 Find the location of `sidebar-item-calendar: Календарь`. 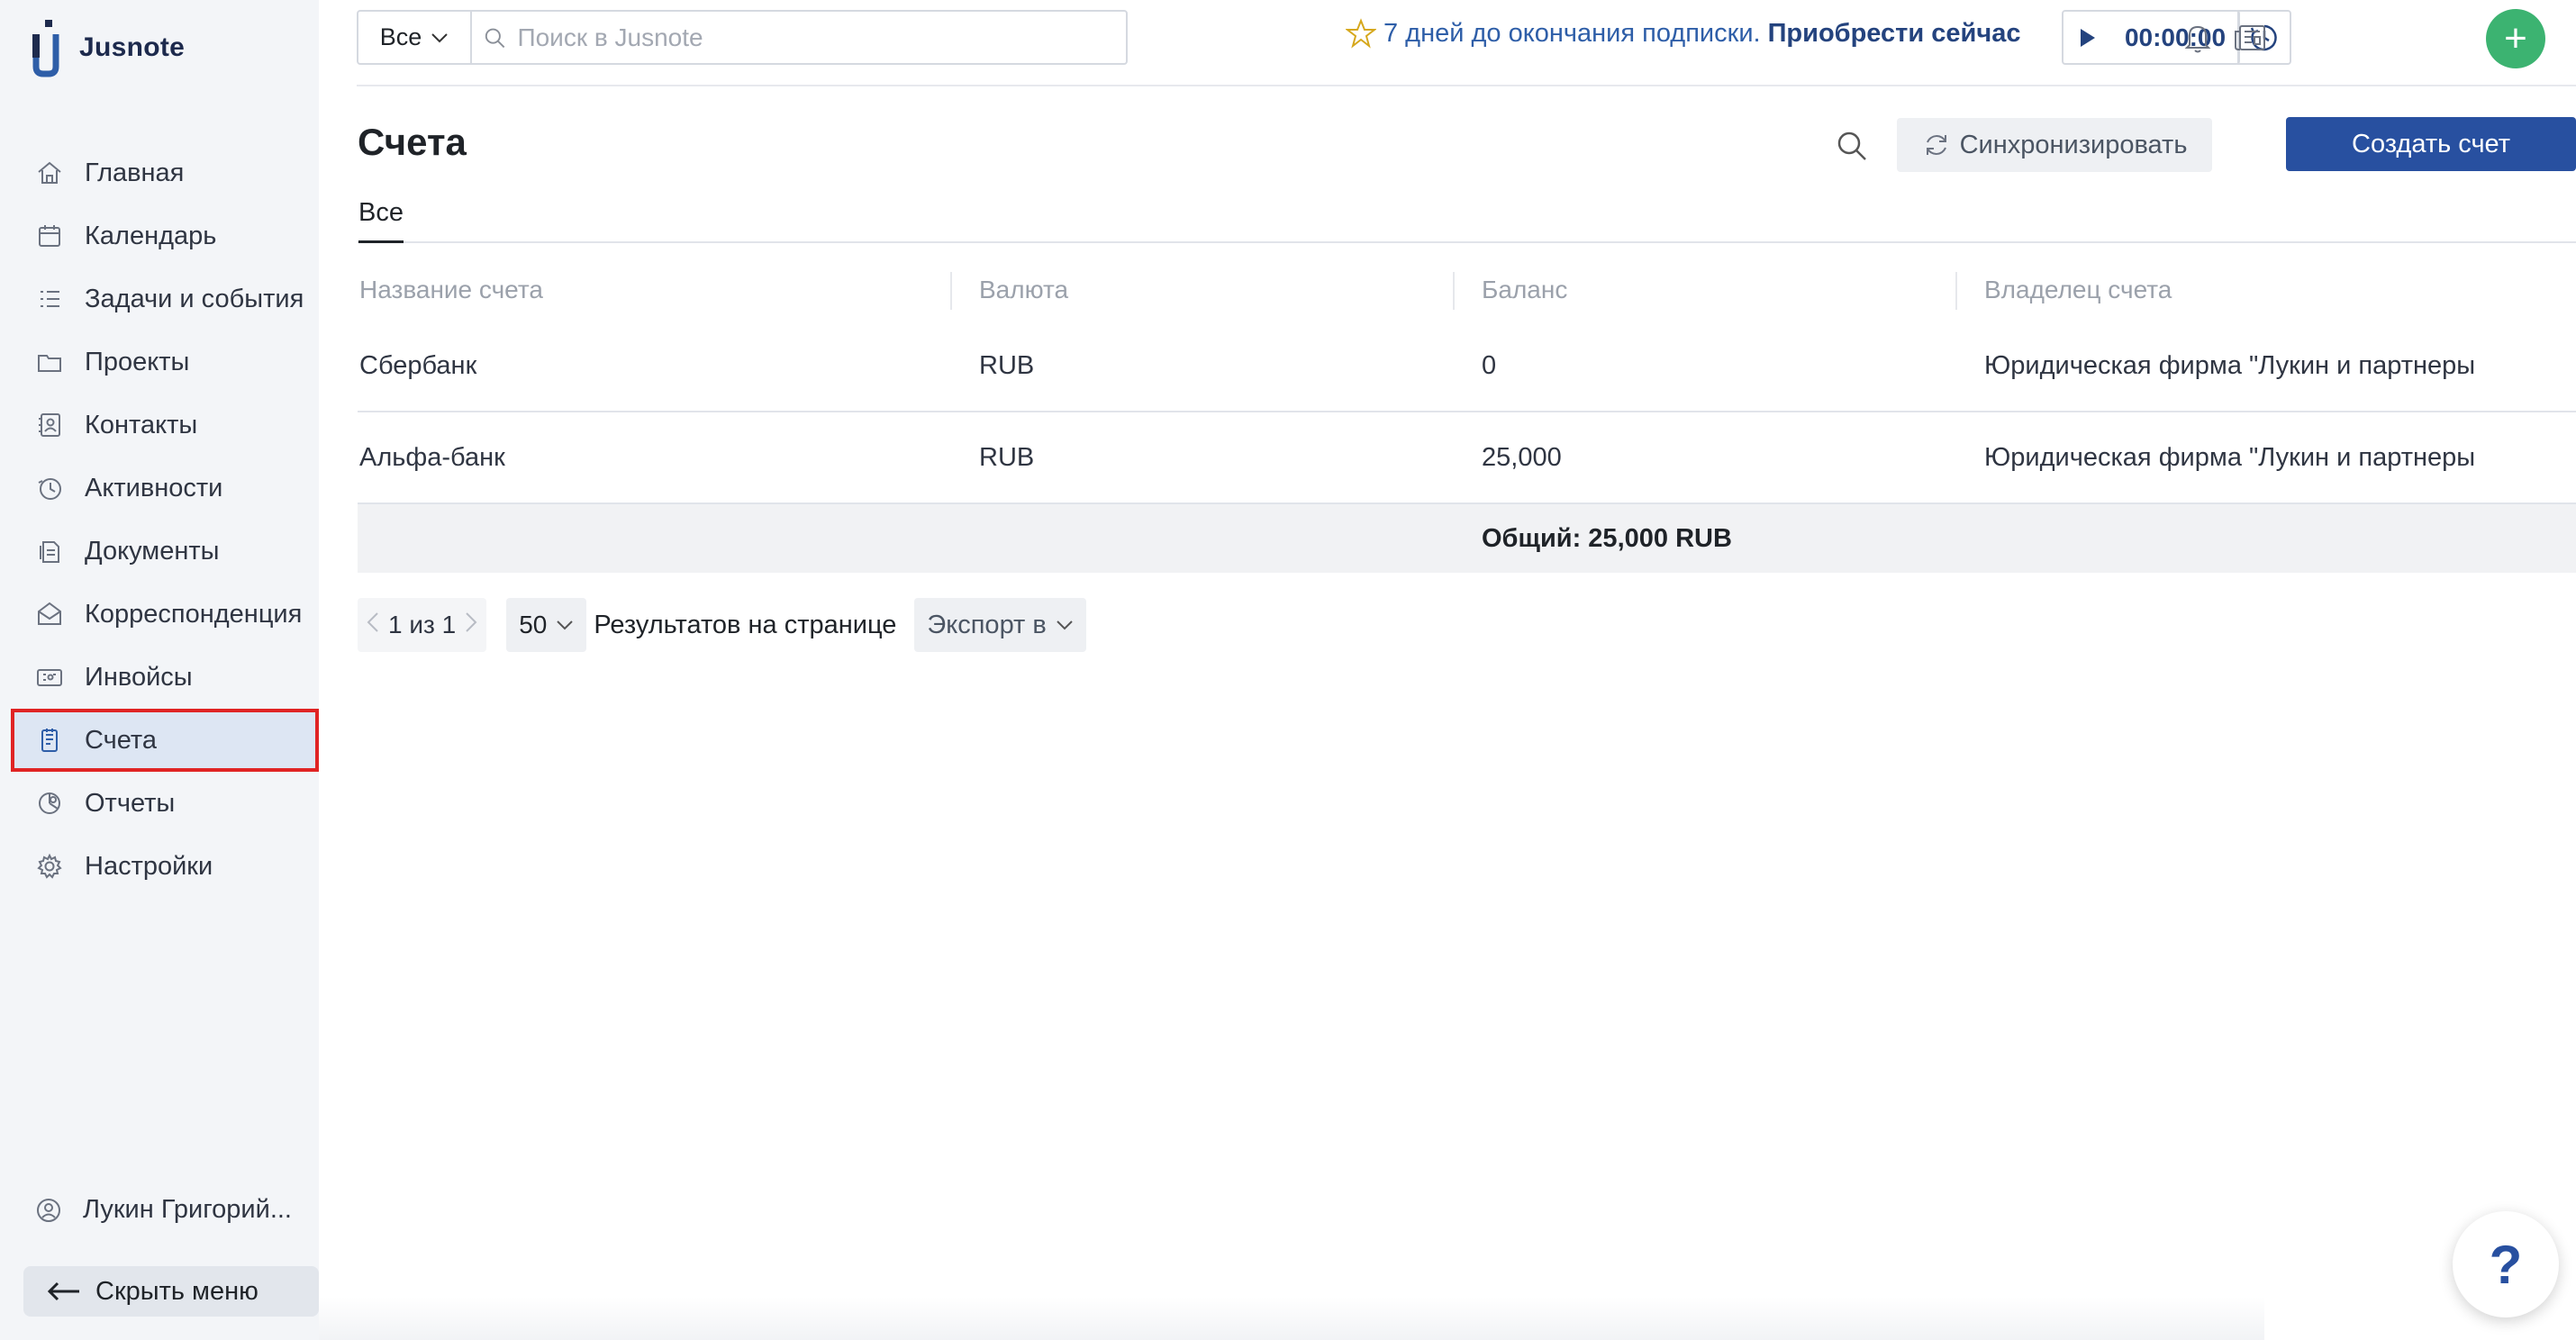

sidebar-item-calendar: Календарь is located at coordinates (165, 235).